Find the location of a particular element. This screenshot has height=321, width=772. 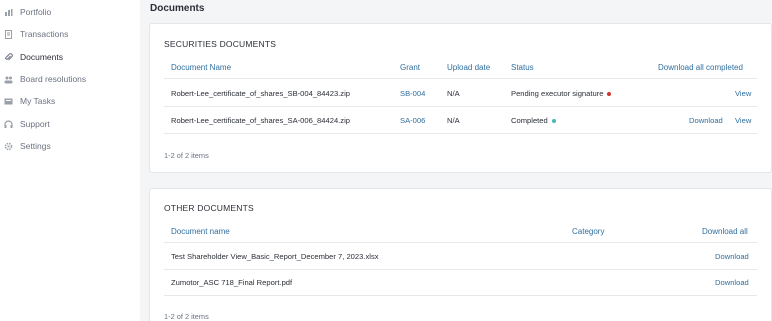

document-icon is located at coordinates (8, 34).